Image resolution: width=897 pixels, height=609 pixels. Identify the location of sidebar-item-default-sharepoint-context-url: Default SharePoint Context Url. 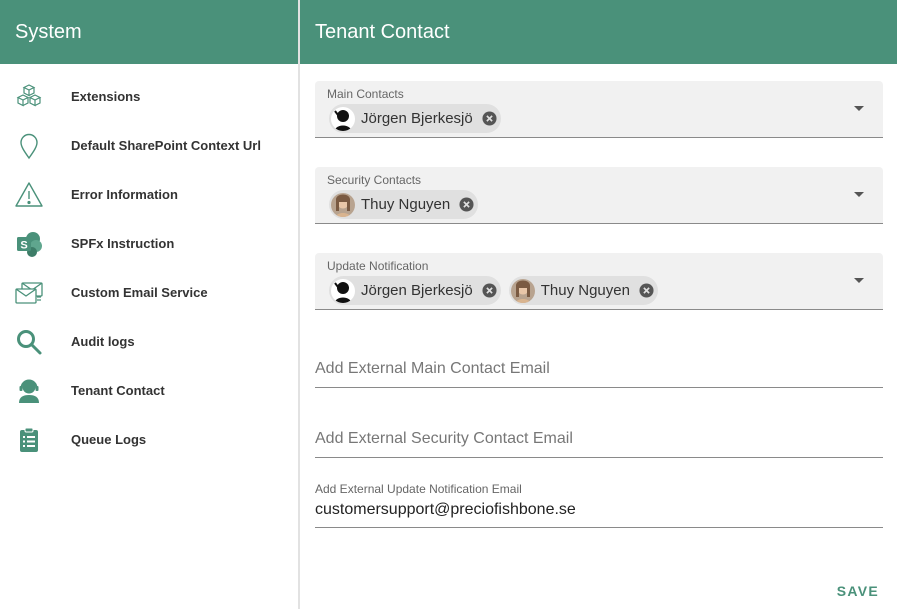
(149, 145).